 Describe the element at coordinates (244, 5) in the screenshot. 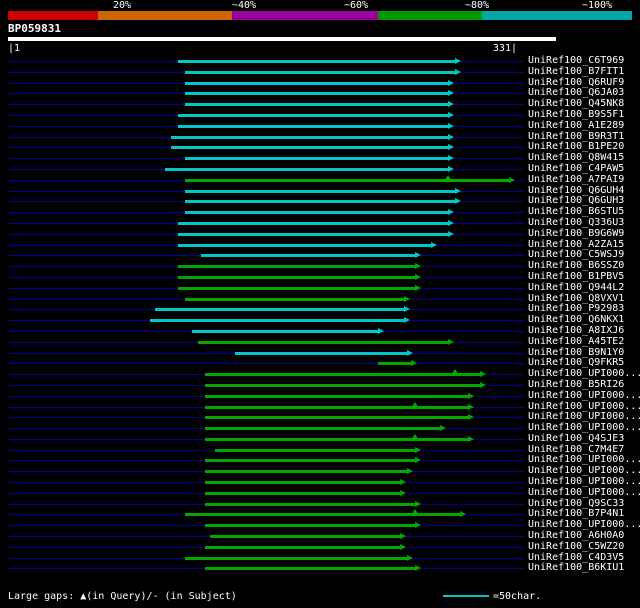

I see `color-key-label: ~40%` at that location.